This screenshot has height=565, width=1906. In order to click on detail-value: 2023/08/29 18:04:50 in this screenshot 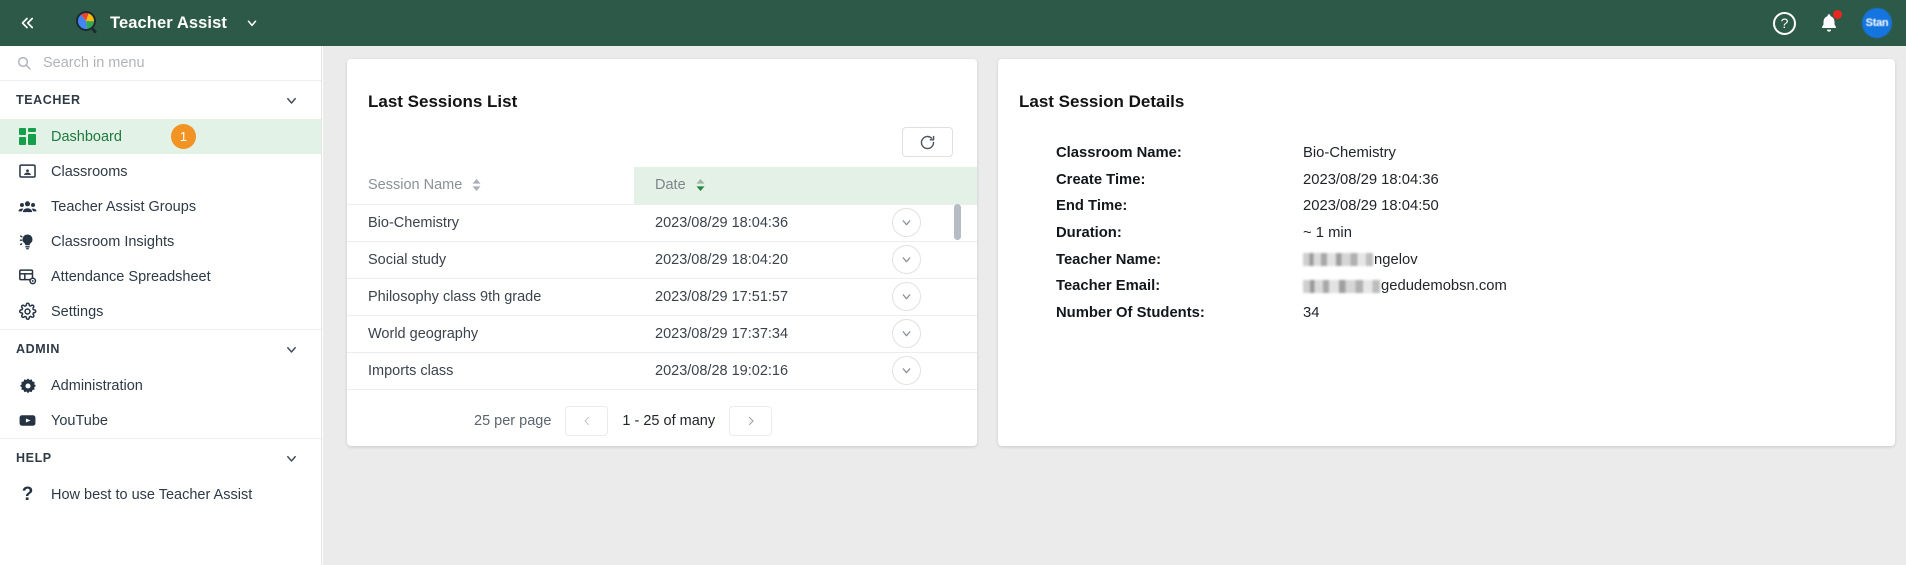, I will do `click(1371, 206)`.